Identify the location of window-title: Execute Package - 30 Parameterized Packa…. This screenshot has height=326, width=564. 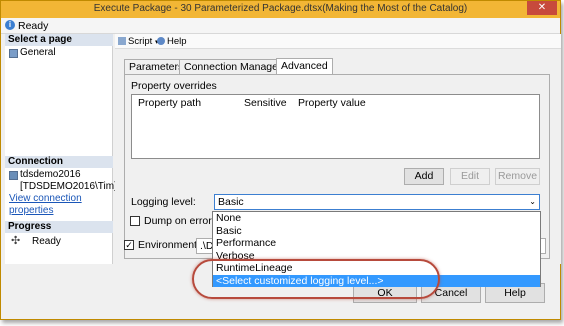
(280, 8).